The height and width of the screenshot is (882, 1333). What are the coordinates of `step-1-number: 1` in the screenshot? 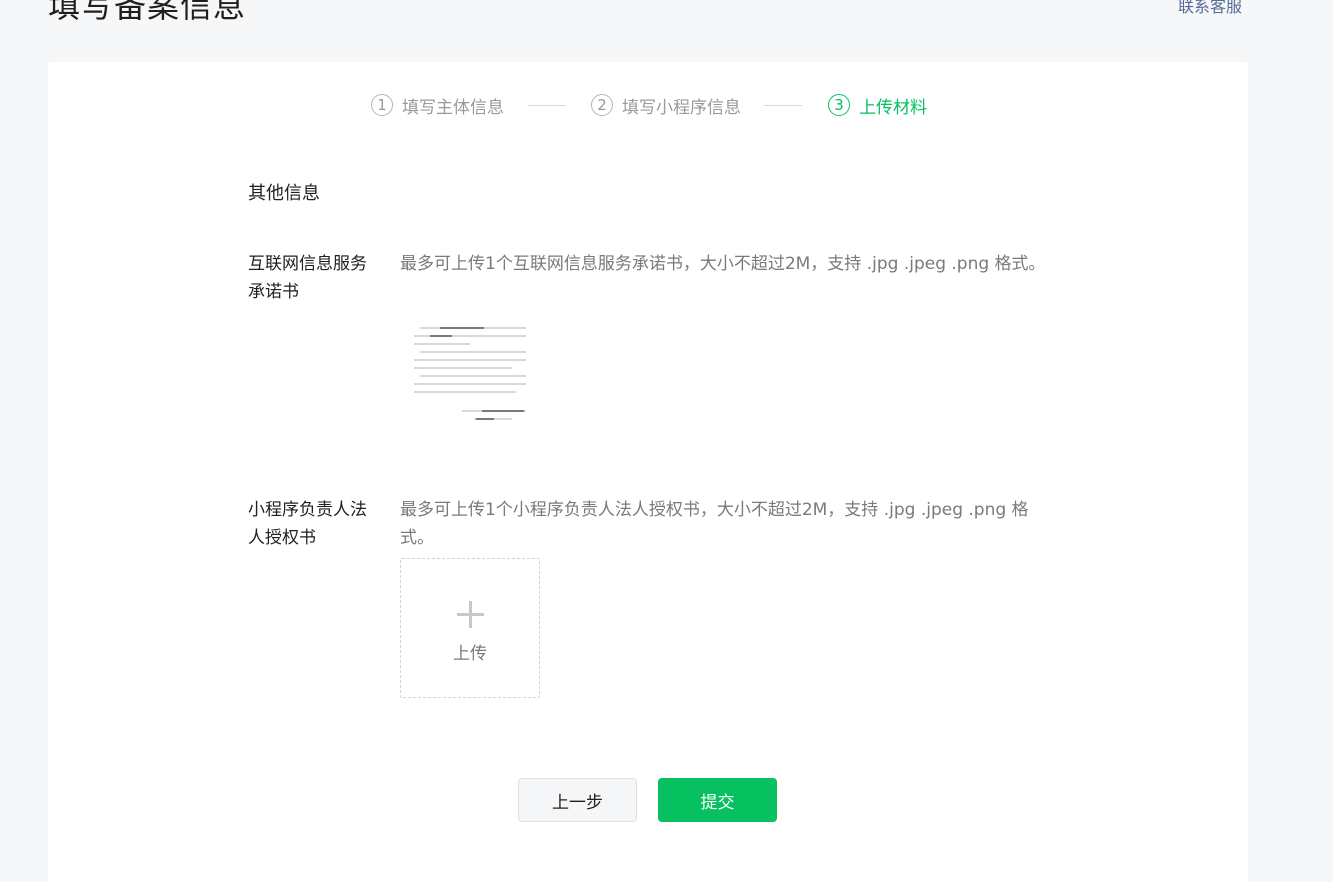 It's located at (382, 105).